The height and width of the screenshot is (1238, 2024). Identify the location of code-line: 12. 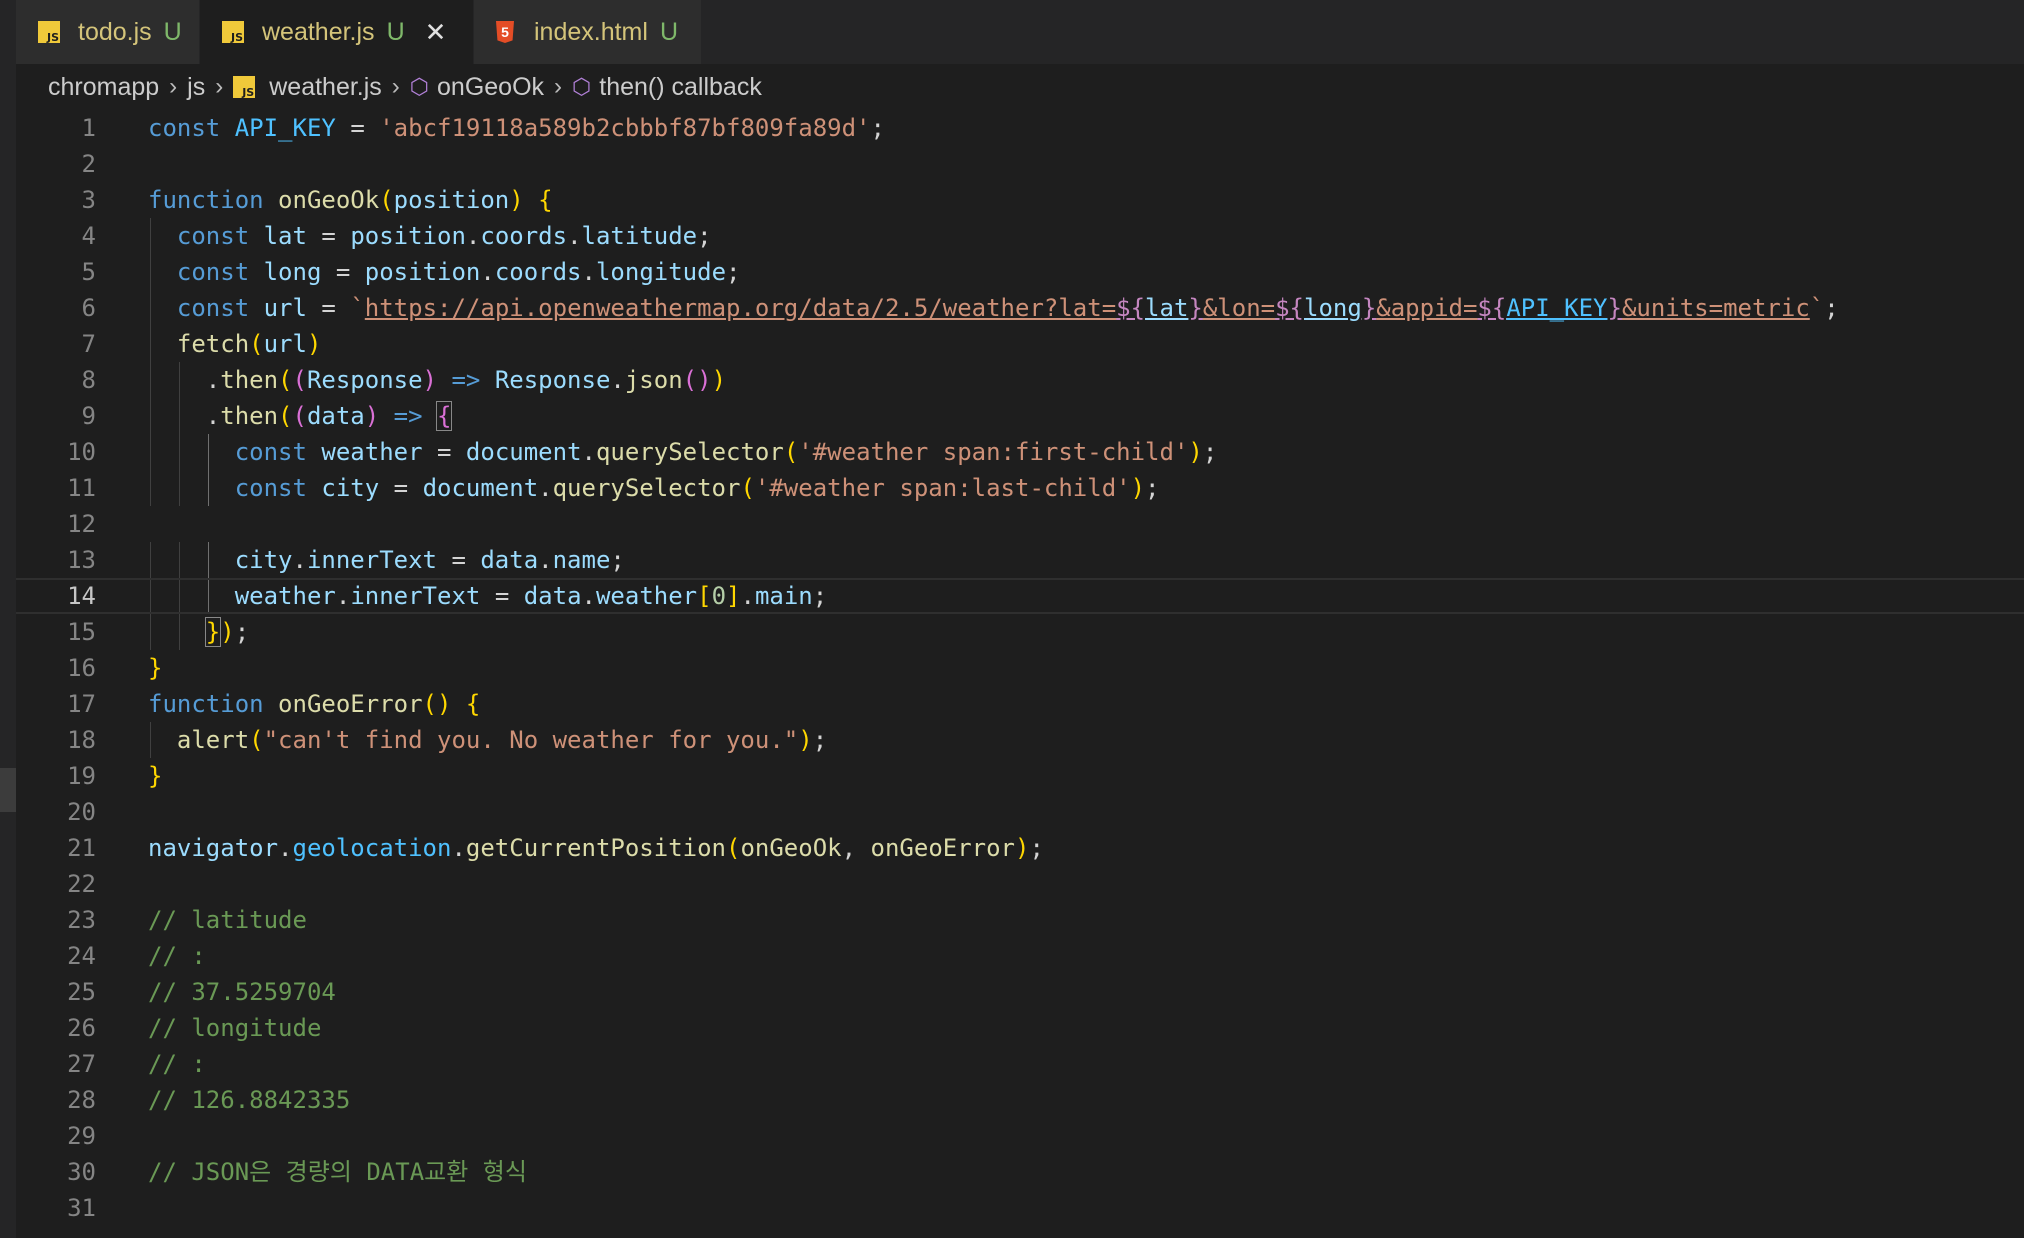
(1020, 524).